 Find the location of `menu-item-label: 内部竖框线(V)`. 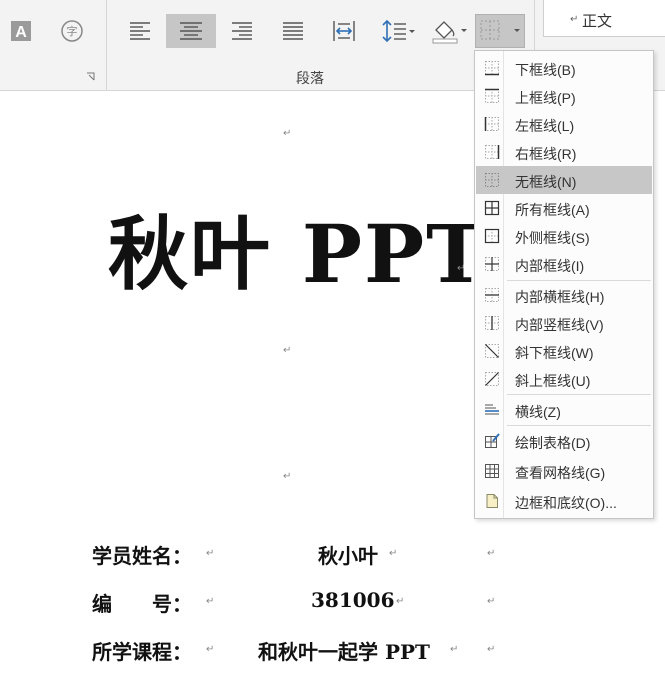

menu-item-label: 内部竖框线(V) is located at coordinates (559, 325).